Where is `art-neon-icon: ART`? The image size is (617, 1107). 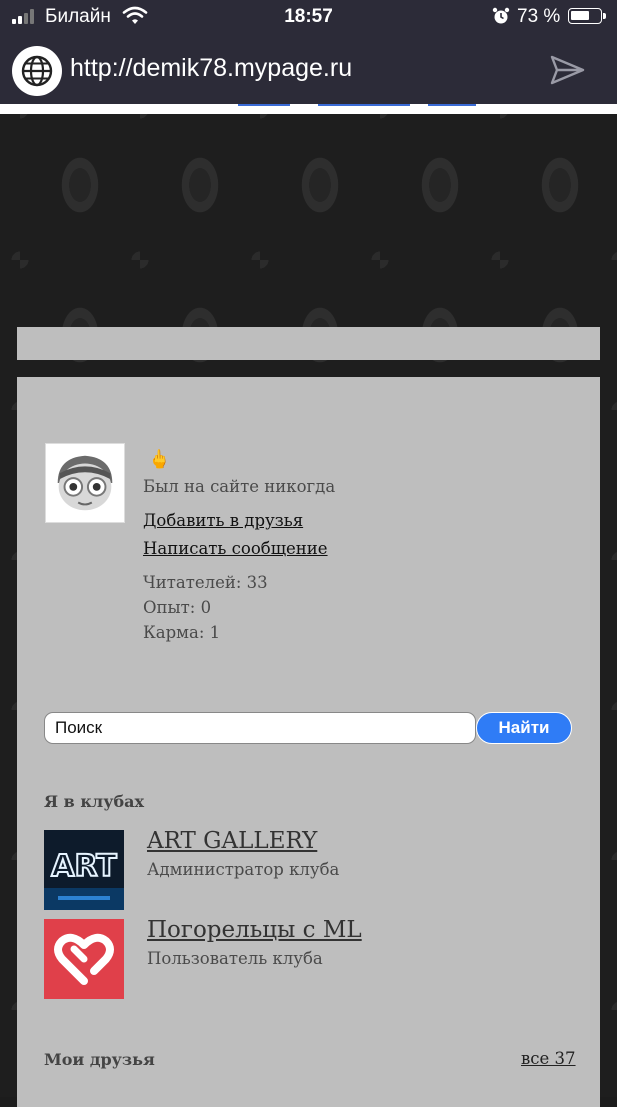
art-neon-icon: ART is located at coordinates (84, 870).